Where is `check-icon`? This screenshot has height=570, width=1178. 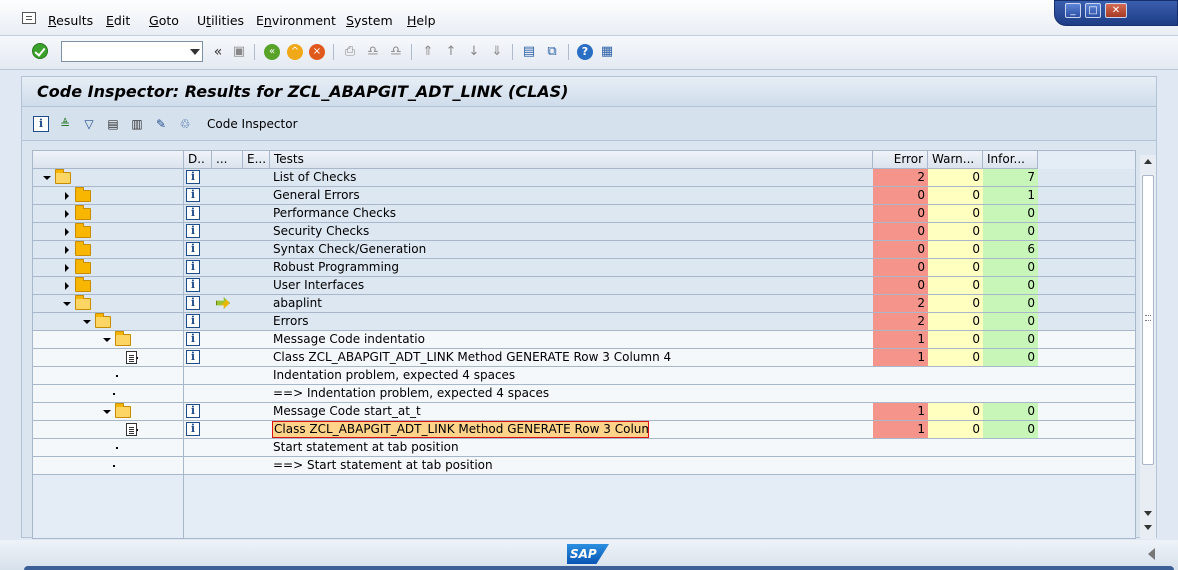
check-icon is located at coordinates (40, 51).